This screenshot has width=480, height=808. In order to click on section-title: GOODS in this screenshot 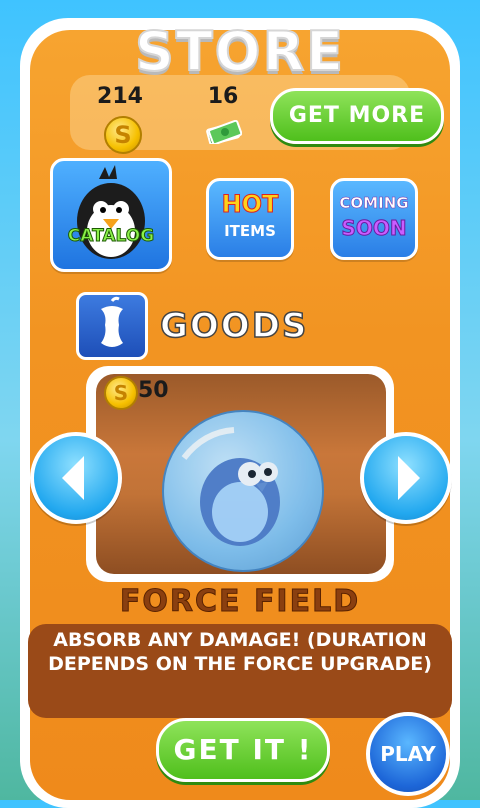, I will do `click(234, 326)`.